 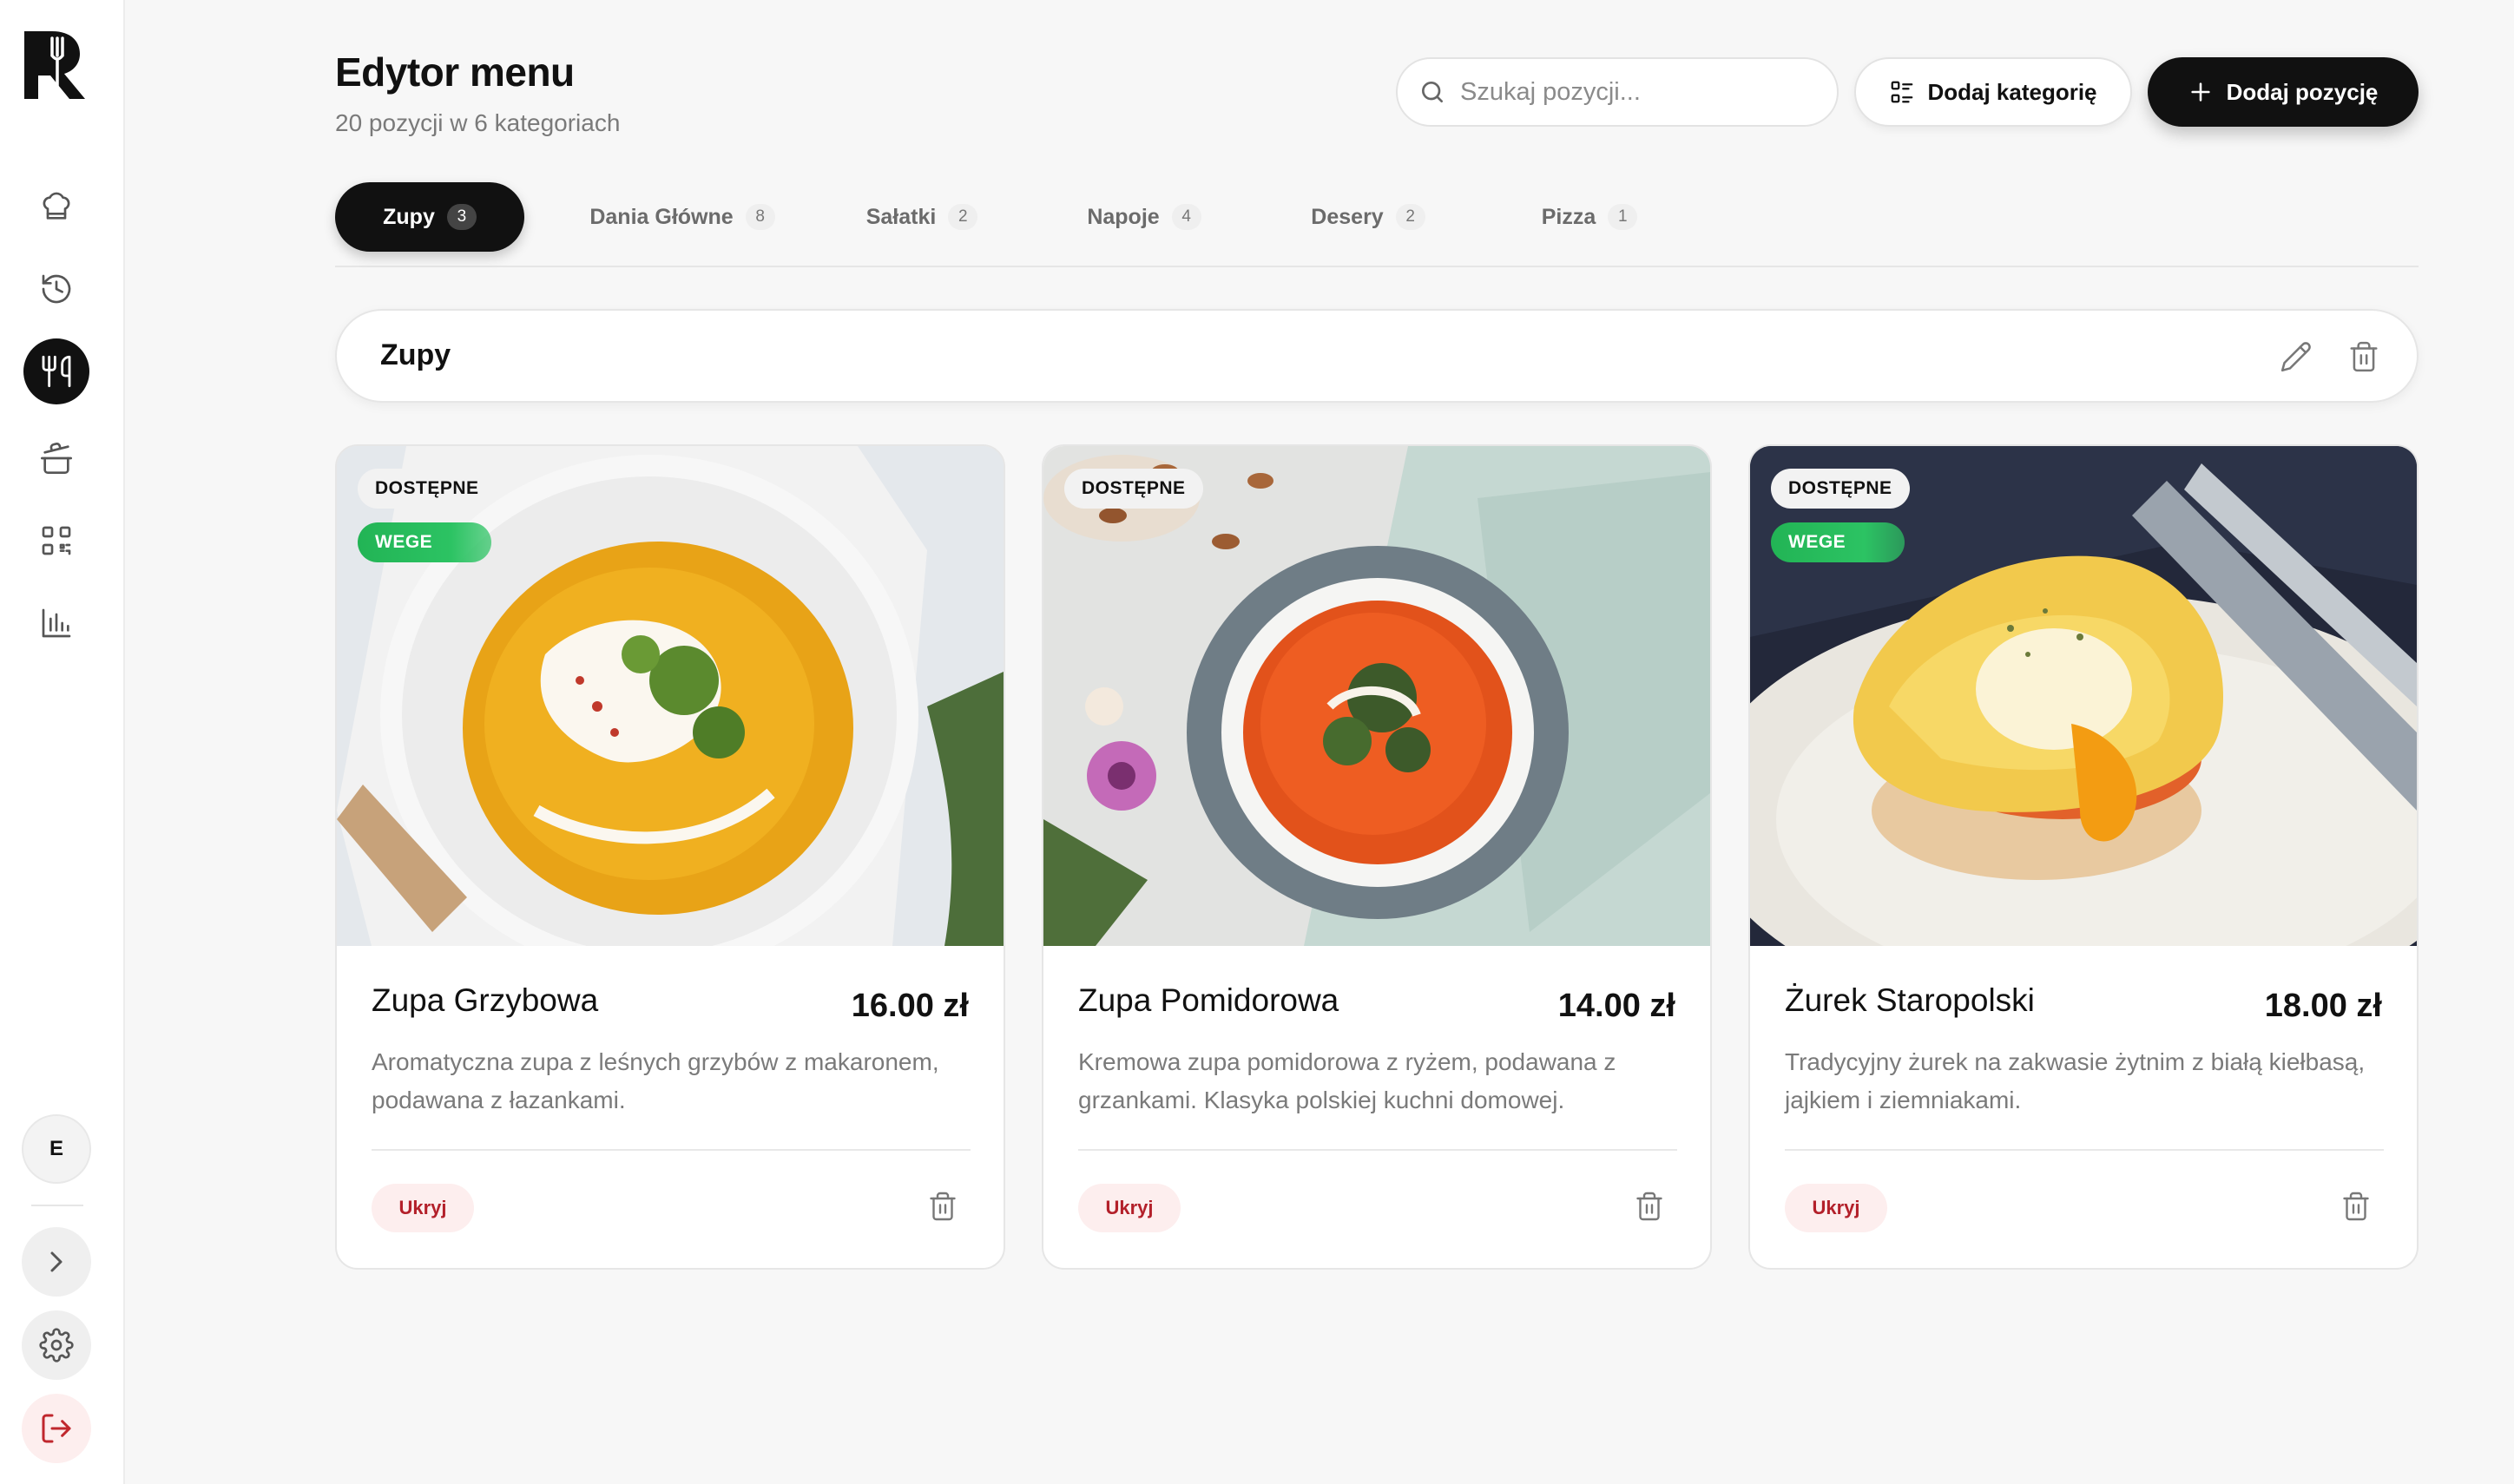 I want to click on pencil-icon, so click(x=2296, y=356).